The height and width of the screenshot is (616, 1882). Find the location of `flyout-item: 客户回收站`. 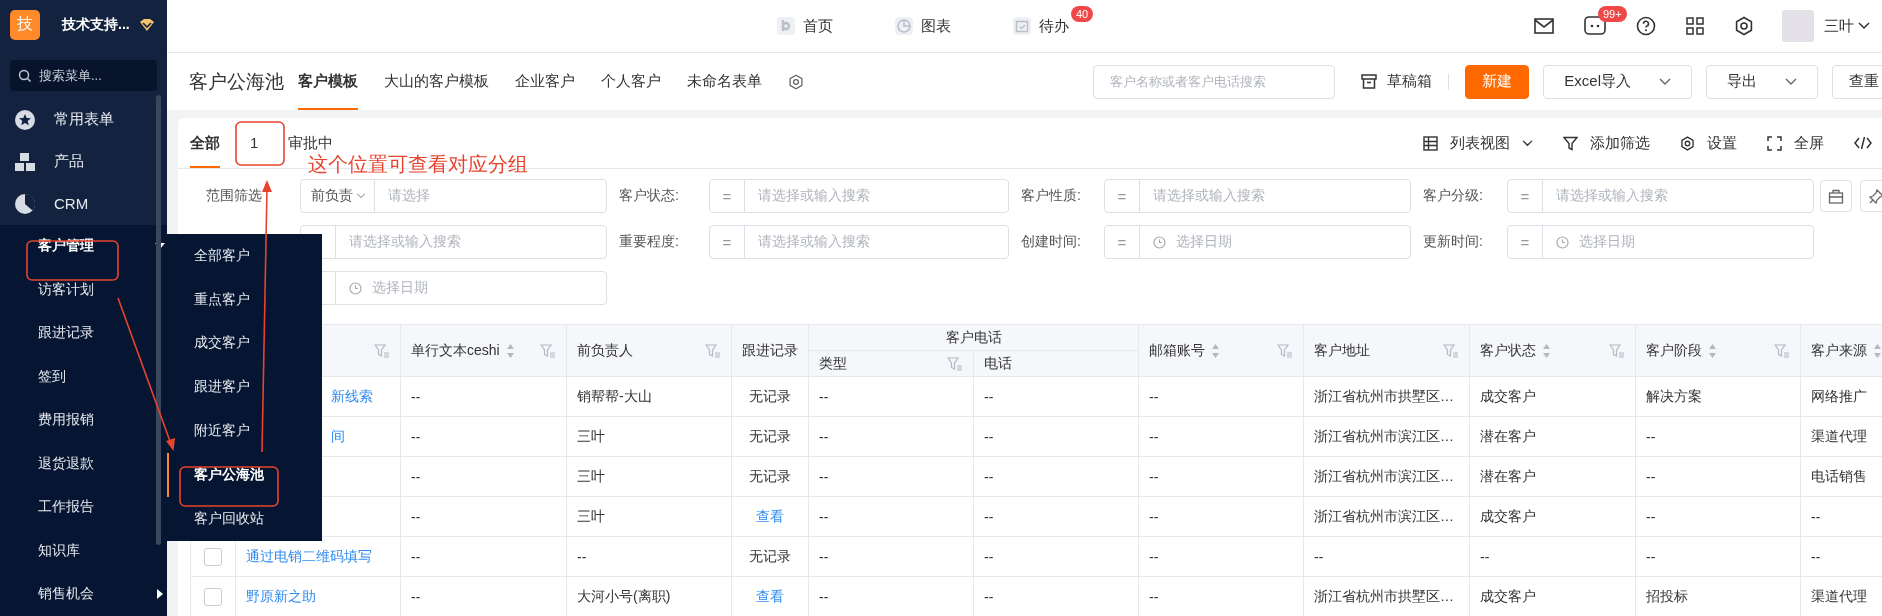

flyout-item: 客户回收站 is located at coordinates (244, 518).